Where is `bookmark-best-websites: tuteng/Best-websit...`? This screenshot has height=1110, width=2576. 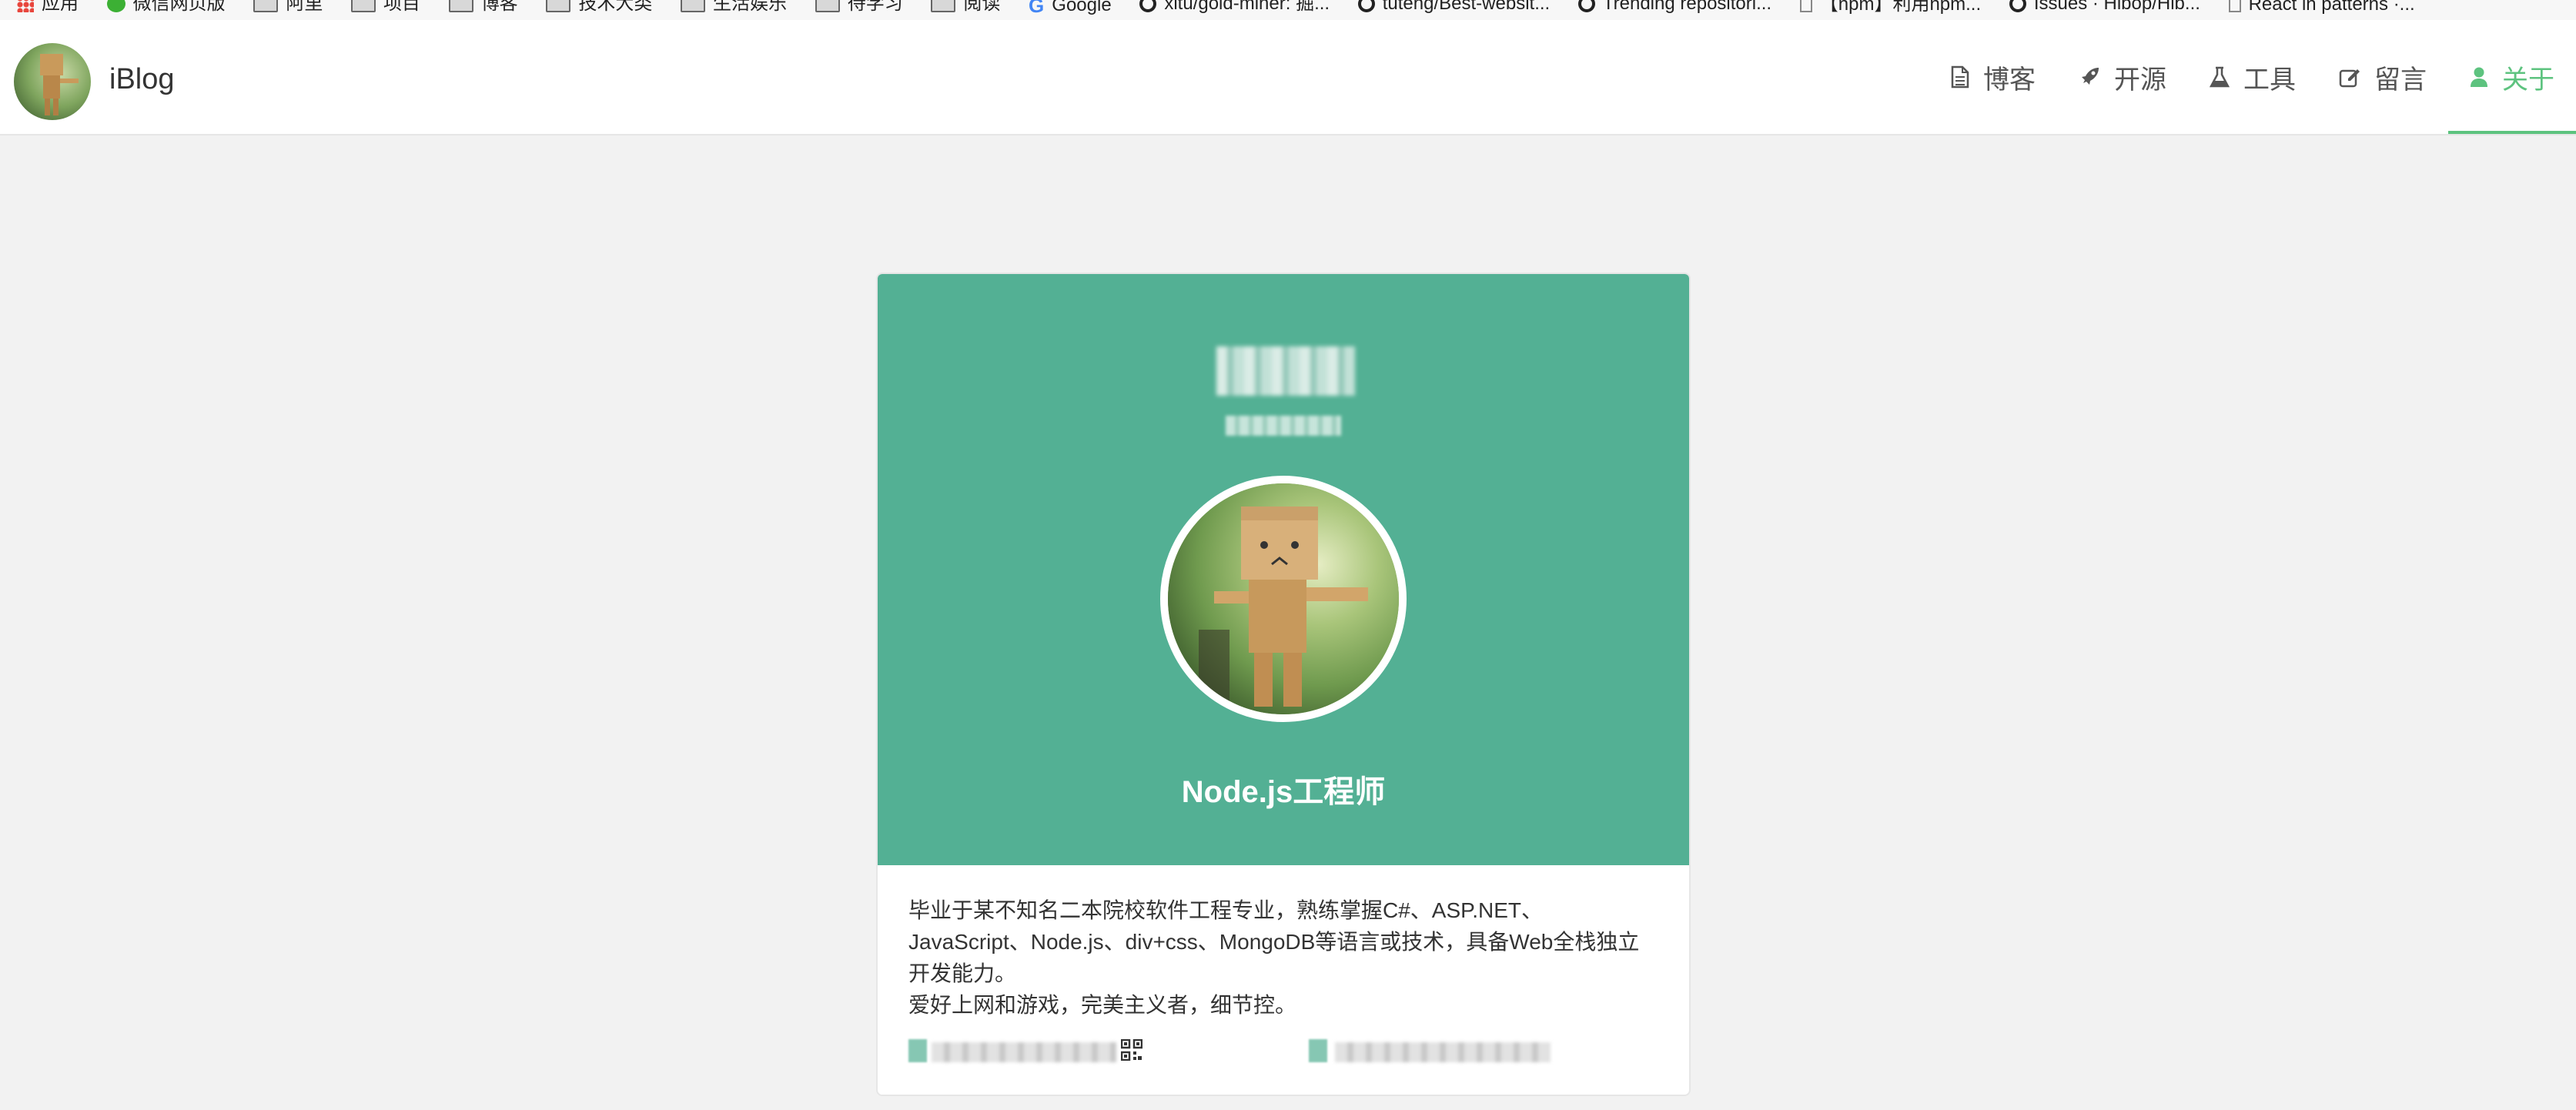 bookmark-best-websites: tuteng/Best-websit... is located at coordinates (1453, 7).